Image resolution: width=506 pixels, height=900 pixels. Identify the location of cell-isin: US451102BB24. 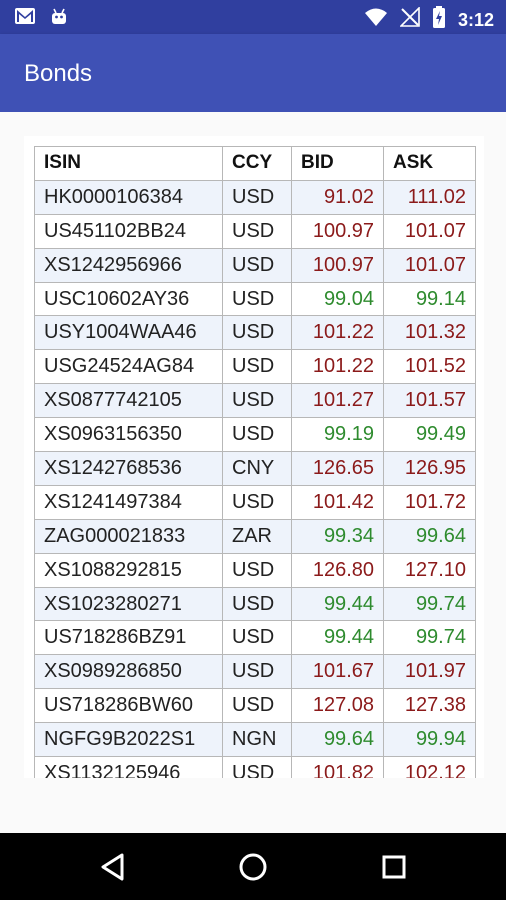
(128, 231).